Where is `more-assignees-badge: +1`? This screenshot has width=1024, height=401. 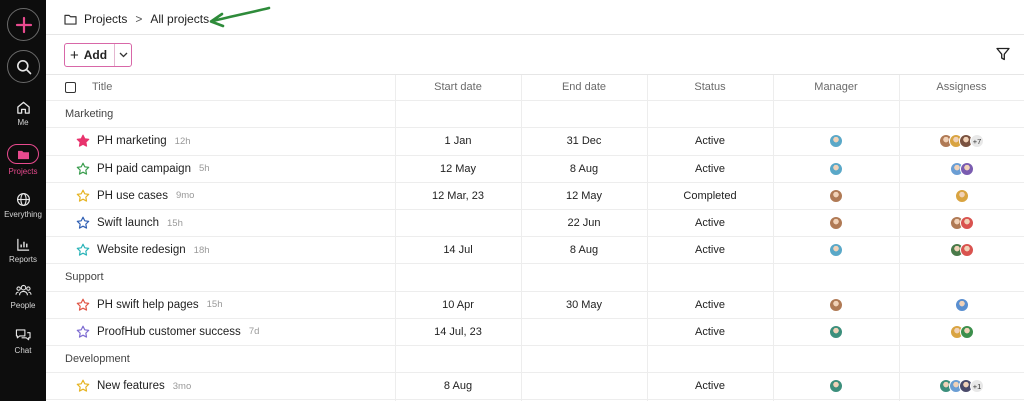
more-assignees-badge: +1 is located at coordinates (977, 386).